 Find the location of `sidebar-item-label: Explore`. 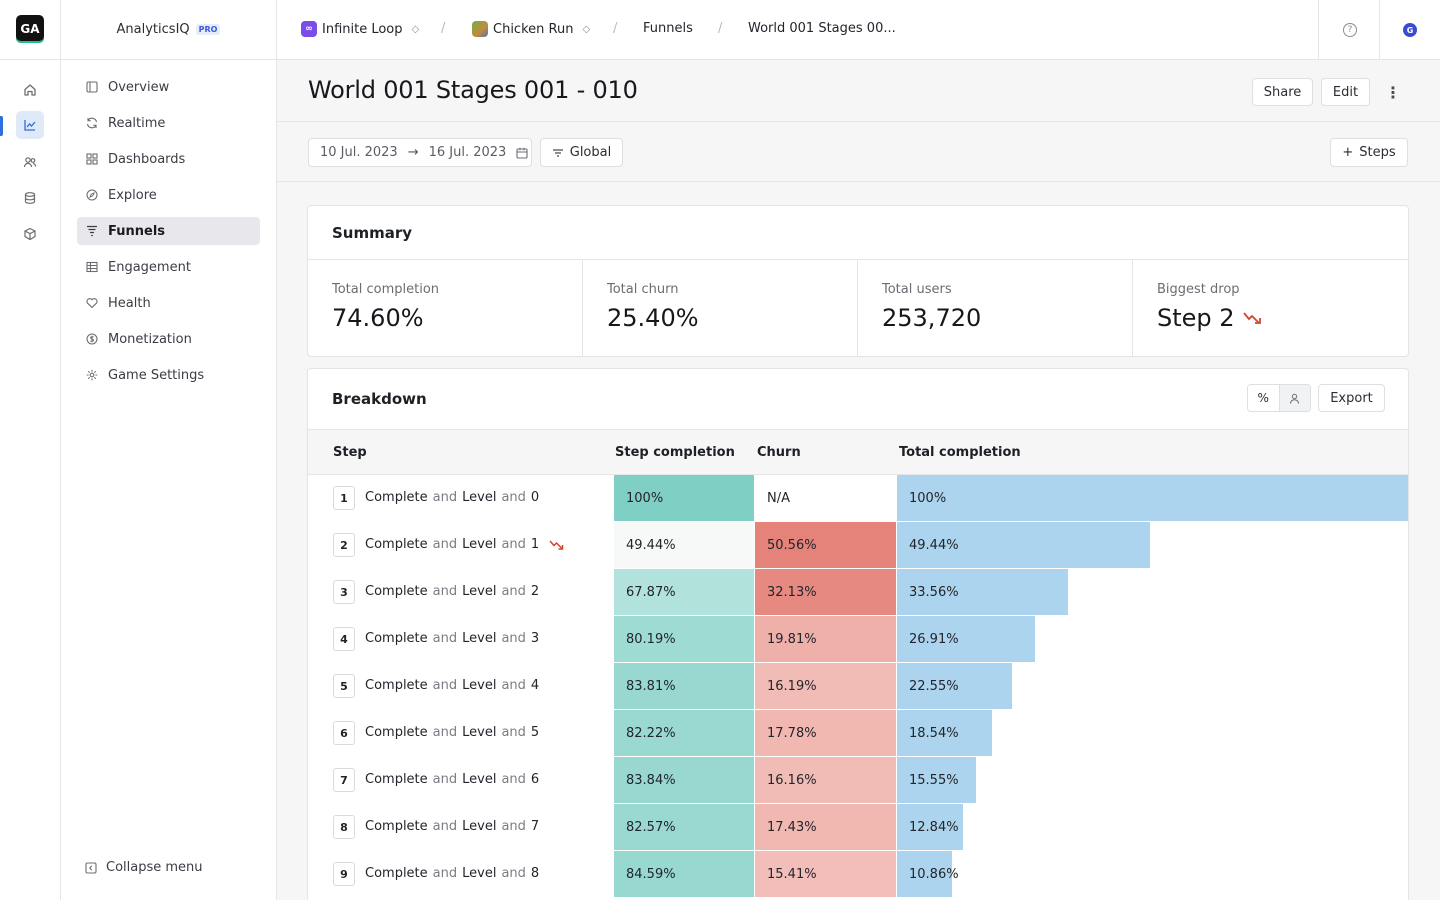

sidebar-item-label: Explore is located at coordinates (132, 195).